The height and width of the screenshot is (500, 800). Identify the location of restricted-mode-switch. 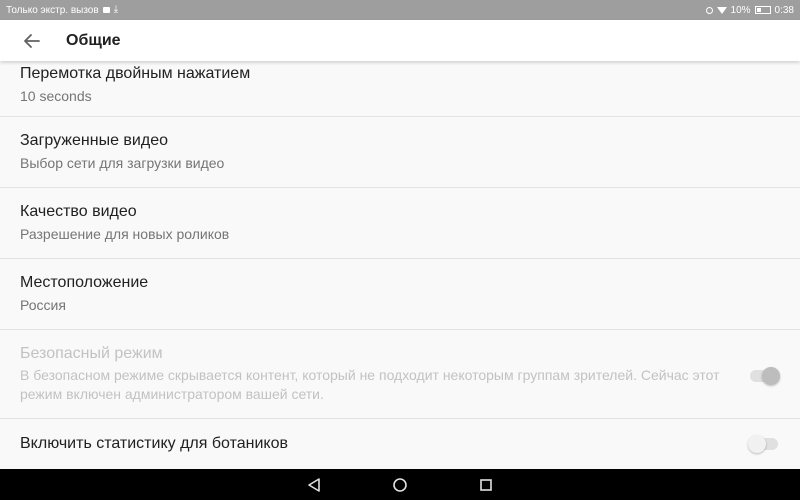
(765, 376).